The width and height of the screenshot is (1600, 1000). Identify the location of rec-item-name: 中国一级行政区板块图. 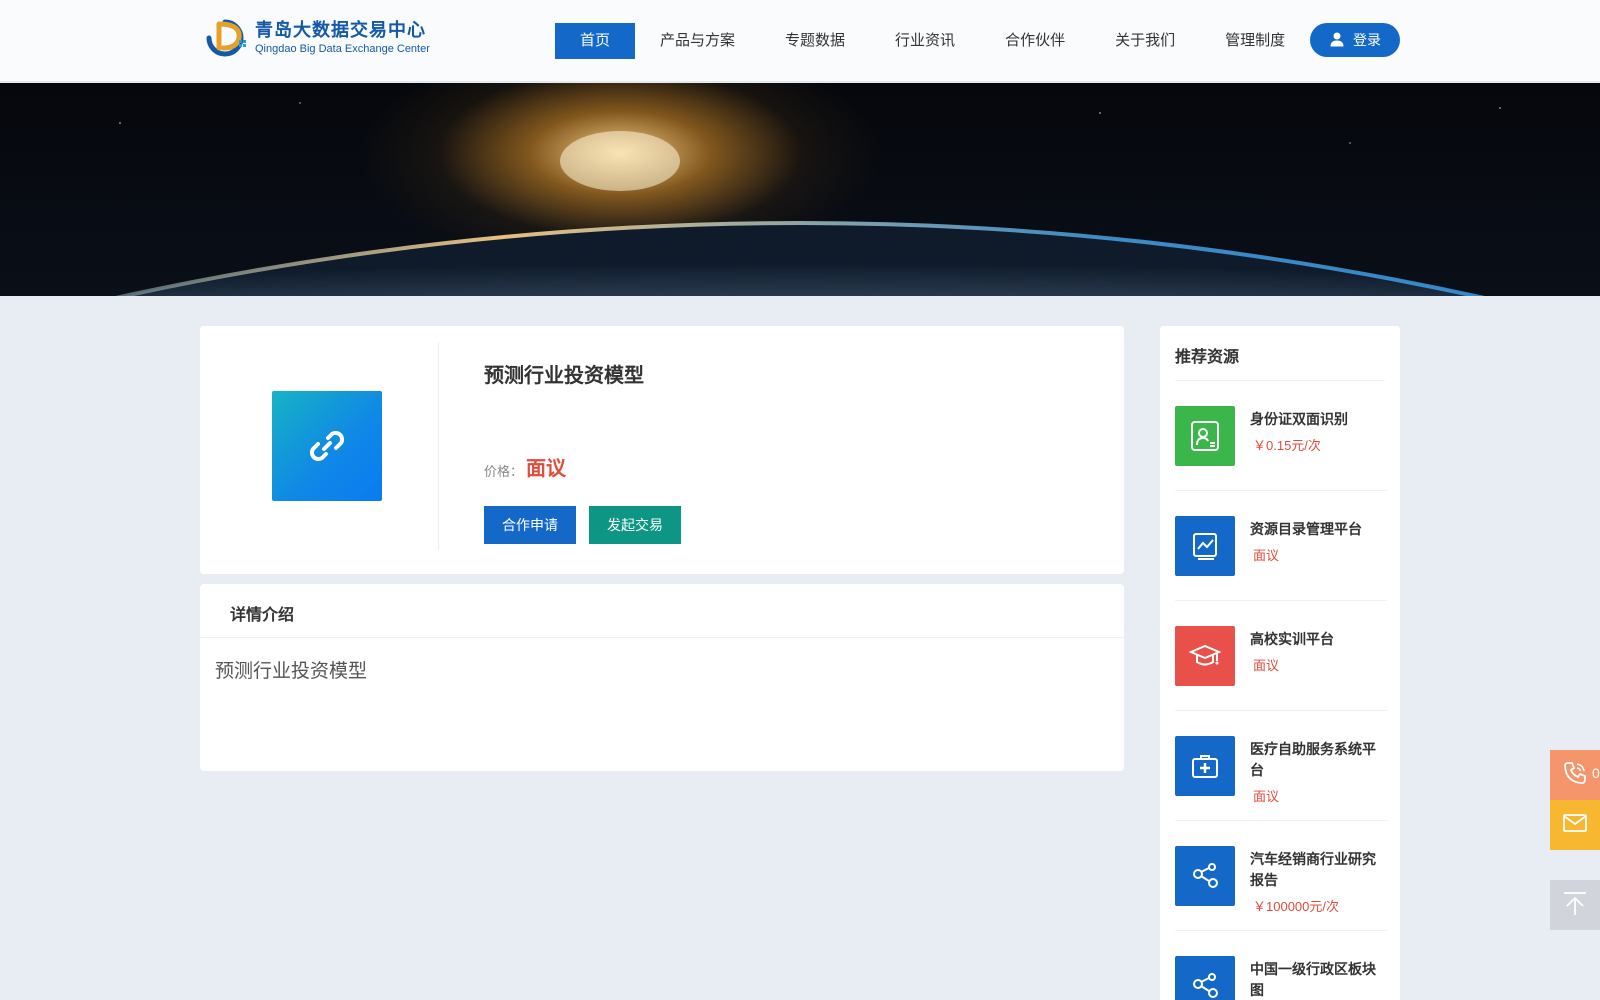
(1313, 979).